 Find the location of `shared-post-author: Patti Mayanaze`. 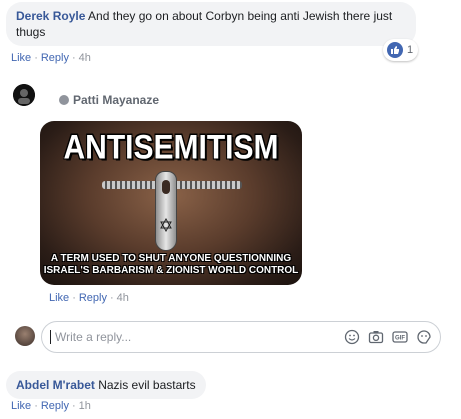

shared-post-author: Patti Mayanaze is located at coordinates (109, 100).